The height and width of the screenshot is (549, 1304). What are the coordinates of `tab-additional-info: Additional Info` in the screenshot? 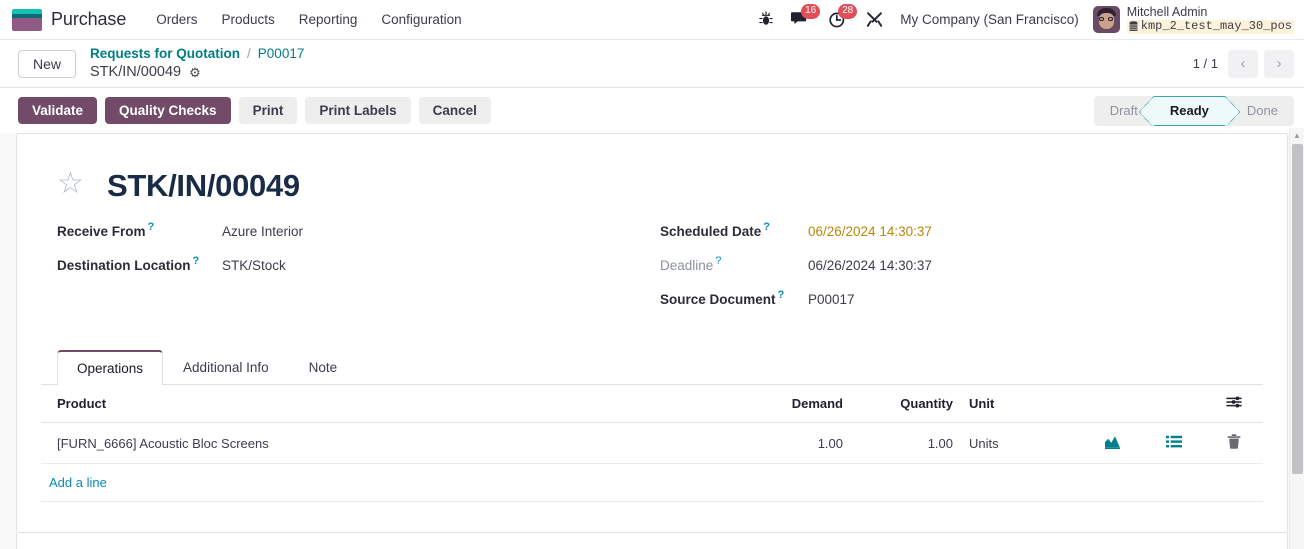 It's located at (226, 367).